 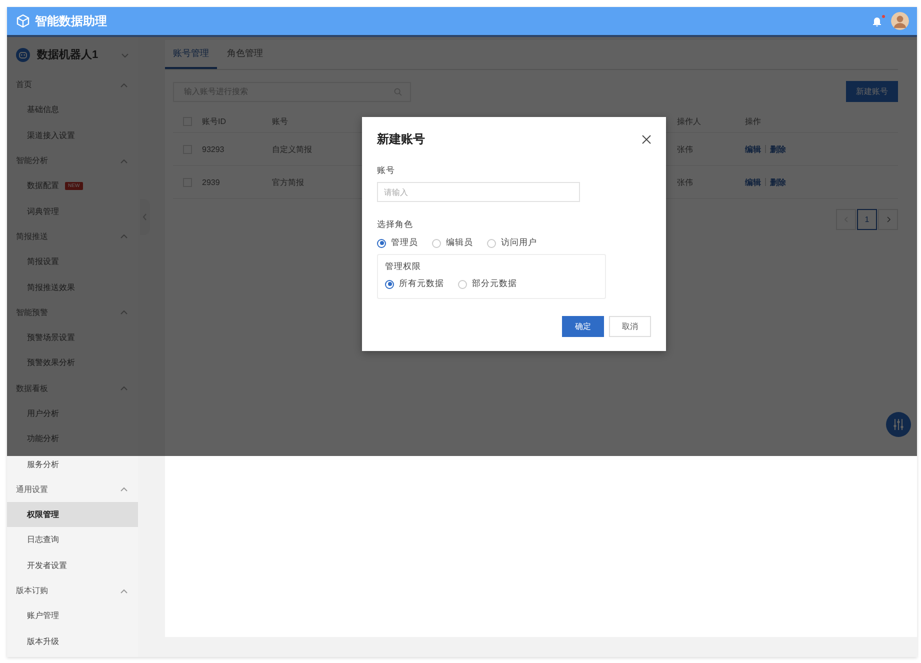 What do you see at coordinates (51, 287) in the screenshot?
I see `nav-item: 简报推送效果` at bounding box center [51, 287].